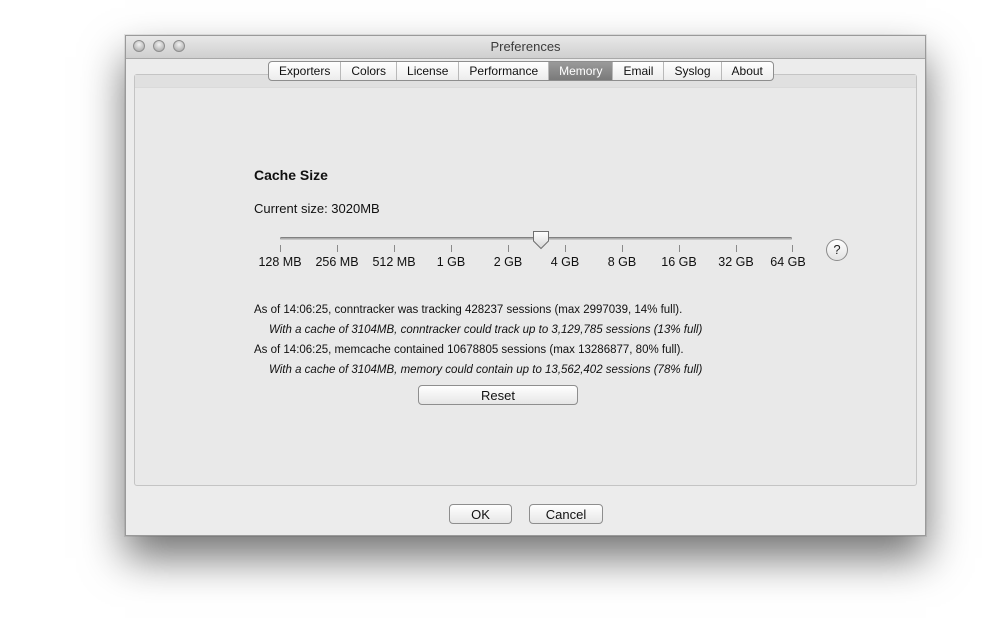 This screenshot has height=622, width=982. I want to click on tab-memory: Memory, so click(581, 71).